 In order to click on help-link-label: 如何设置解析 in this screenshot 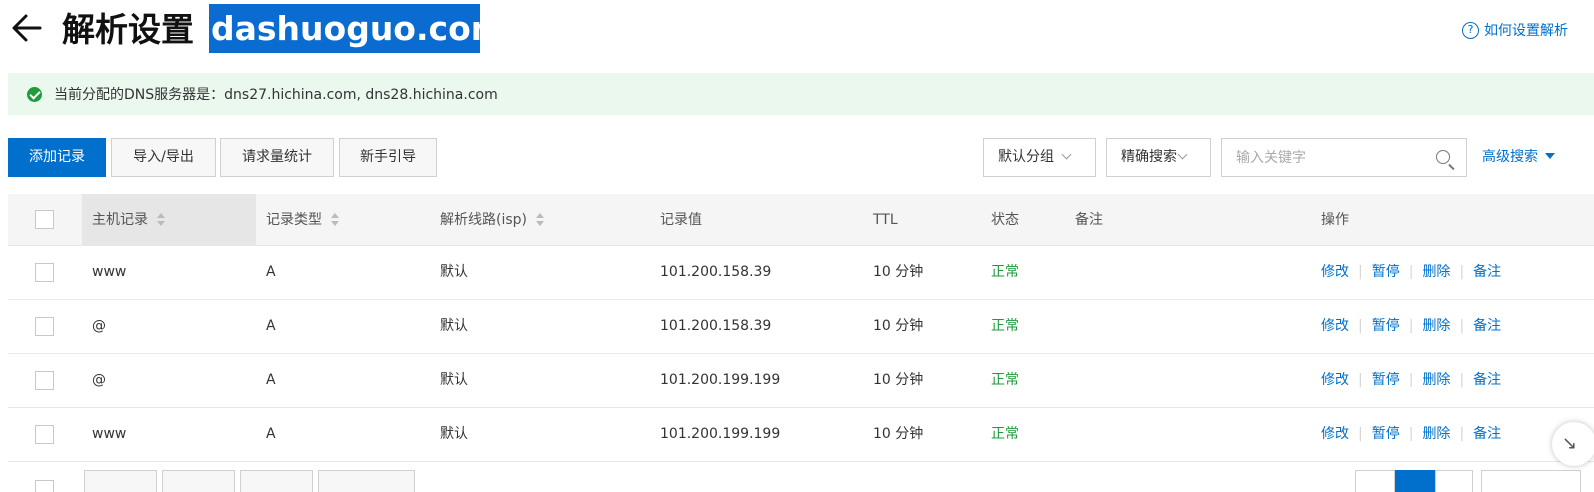, I will do `click(1526, 31)`.